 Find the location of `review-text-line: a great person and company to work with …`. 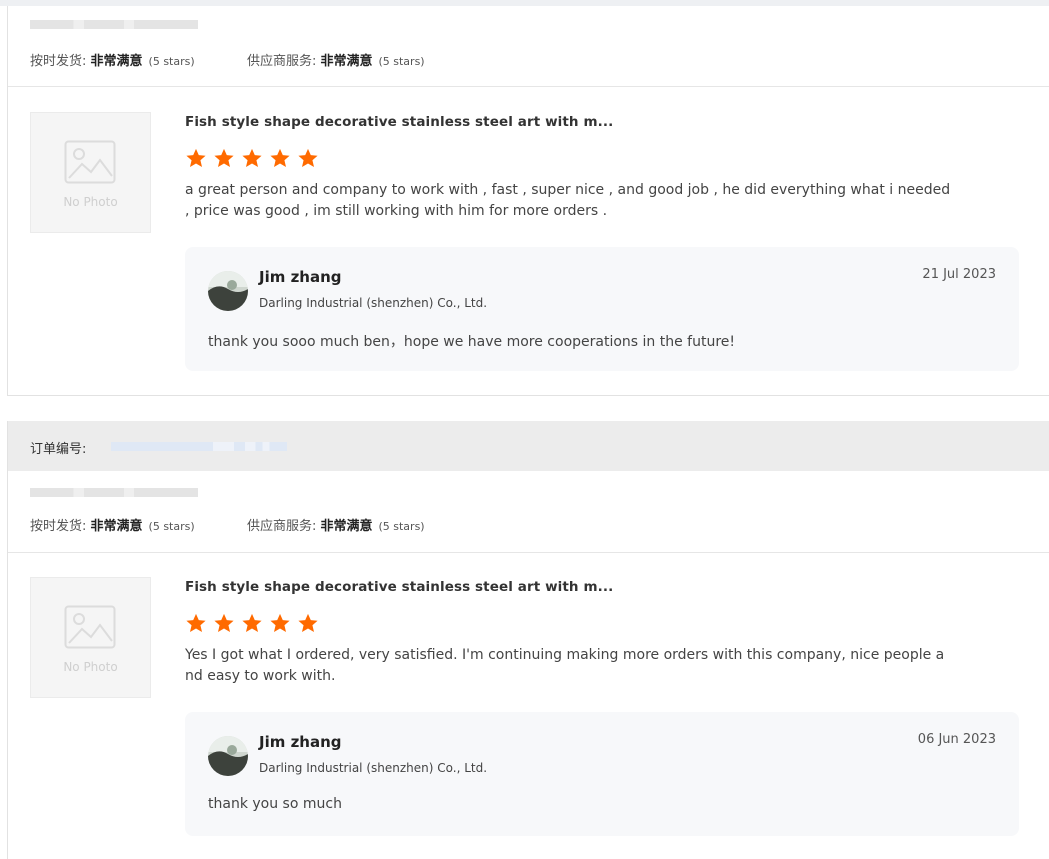

review-text-line: a great person and company to work with … is located at coordinates (568, 190).